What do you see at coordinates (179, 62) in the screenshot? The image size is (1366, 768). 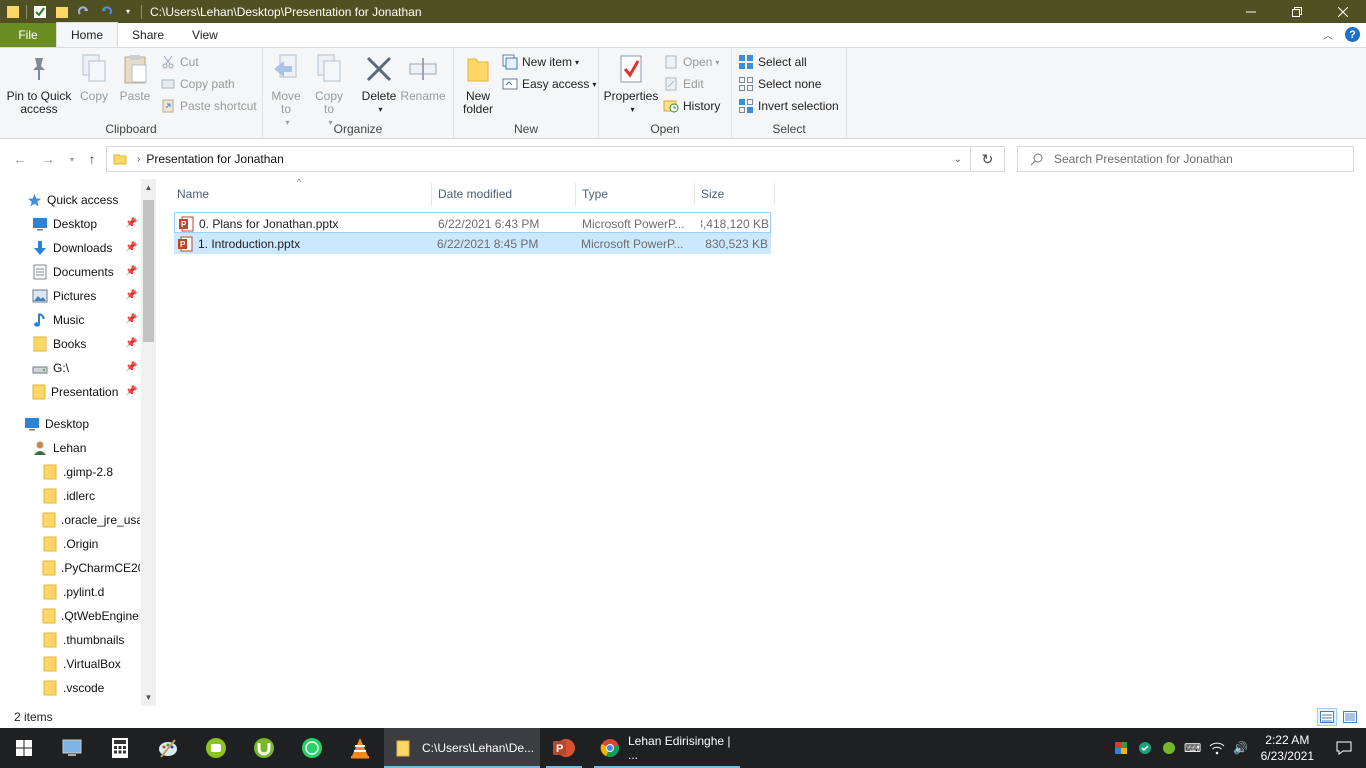 I see `cut-button: Cut` at bounding box center [179, 62].